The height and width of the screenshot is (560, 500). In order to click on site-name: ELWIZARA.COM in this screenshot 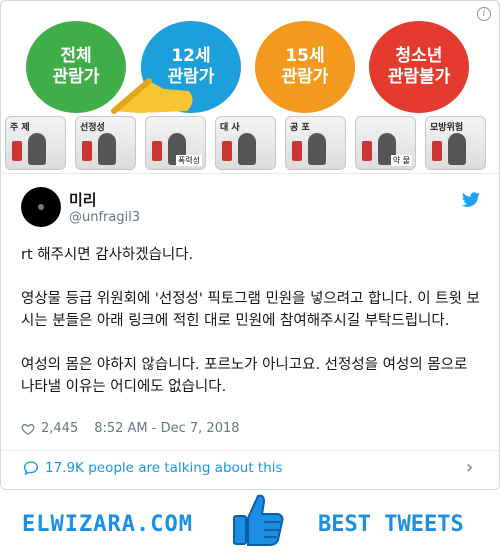, I will do `click(107, 524)`.